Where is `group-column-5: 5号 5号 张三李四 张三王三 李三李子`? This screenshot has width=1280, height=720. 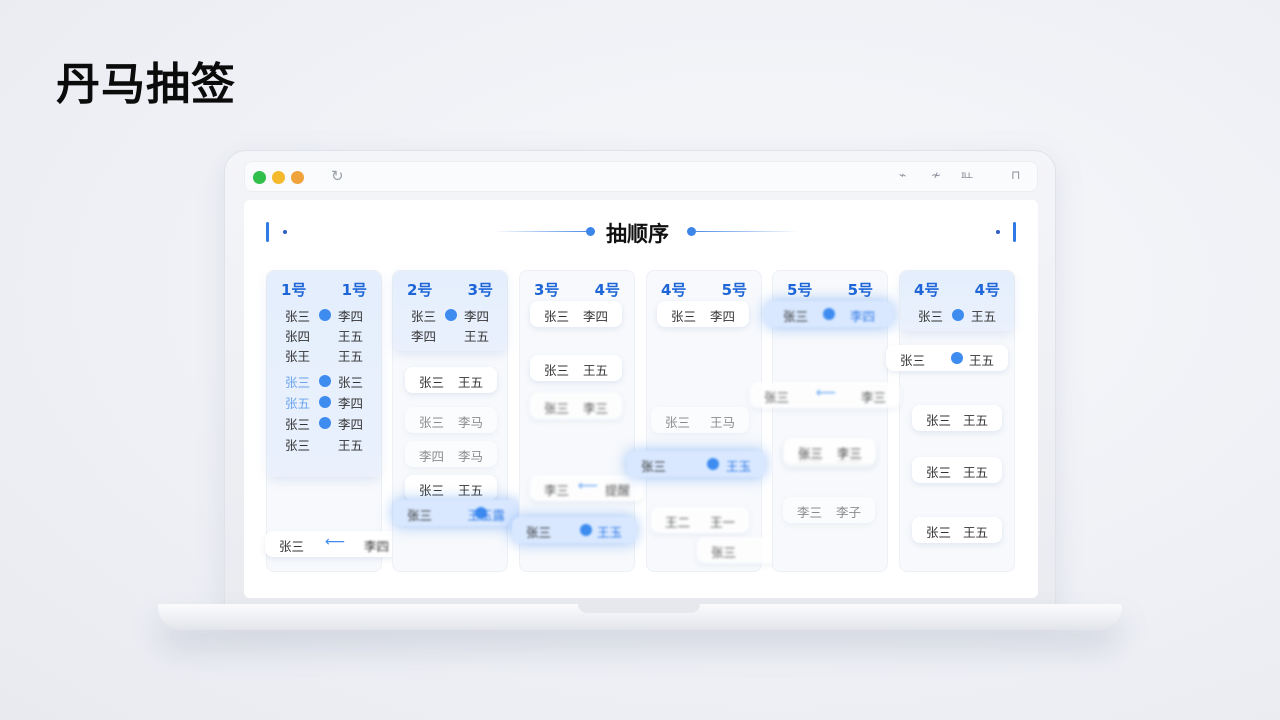 group-column-5: 5号 5号 张三李四 张三王三 李三李子 is located at coordinates (829, 421).